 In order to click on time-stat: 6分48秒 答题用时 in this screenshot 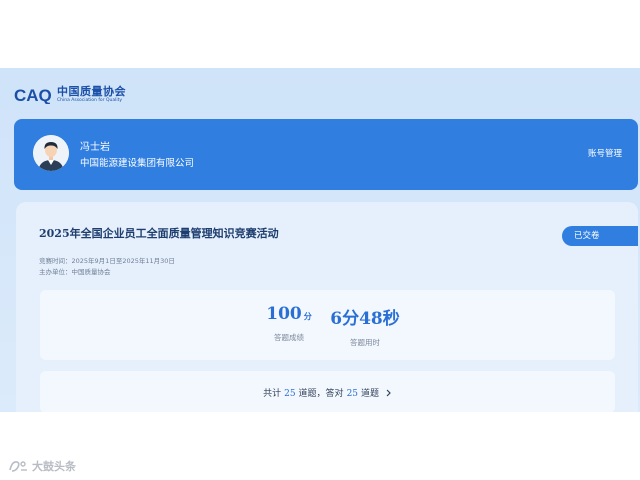, I will do `click(365, 326)`.